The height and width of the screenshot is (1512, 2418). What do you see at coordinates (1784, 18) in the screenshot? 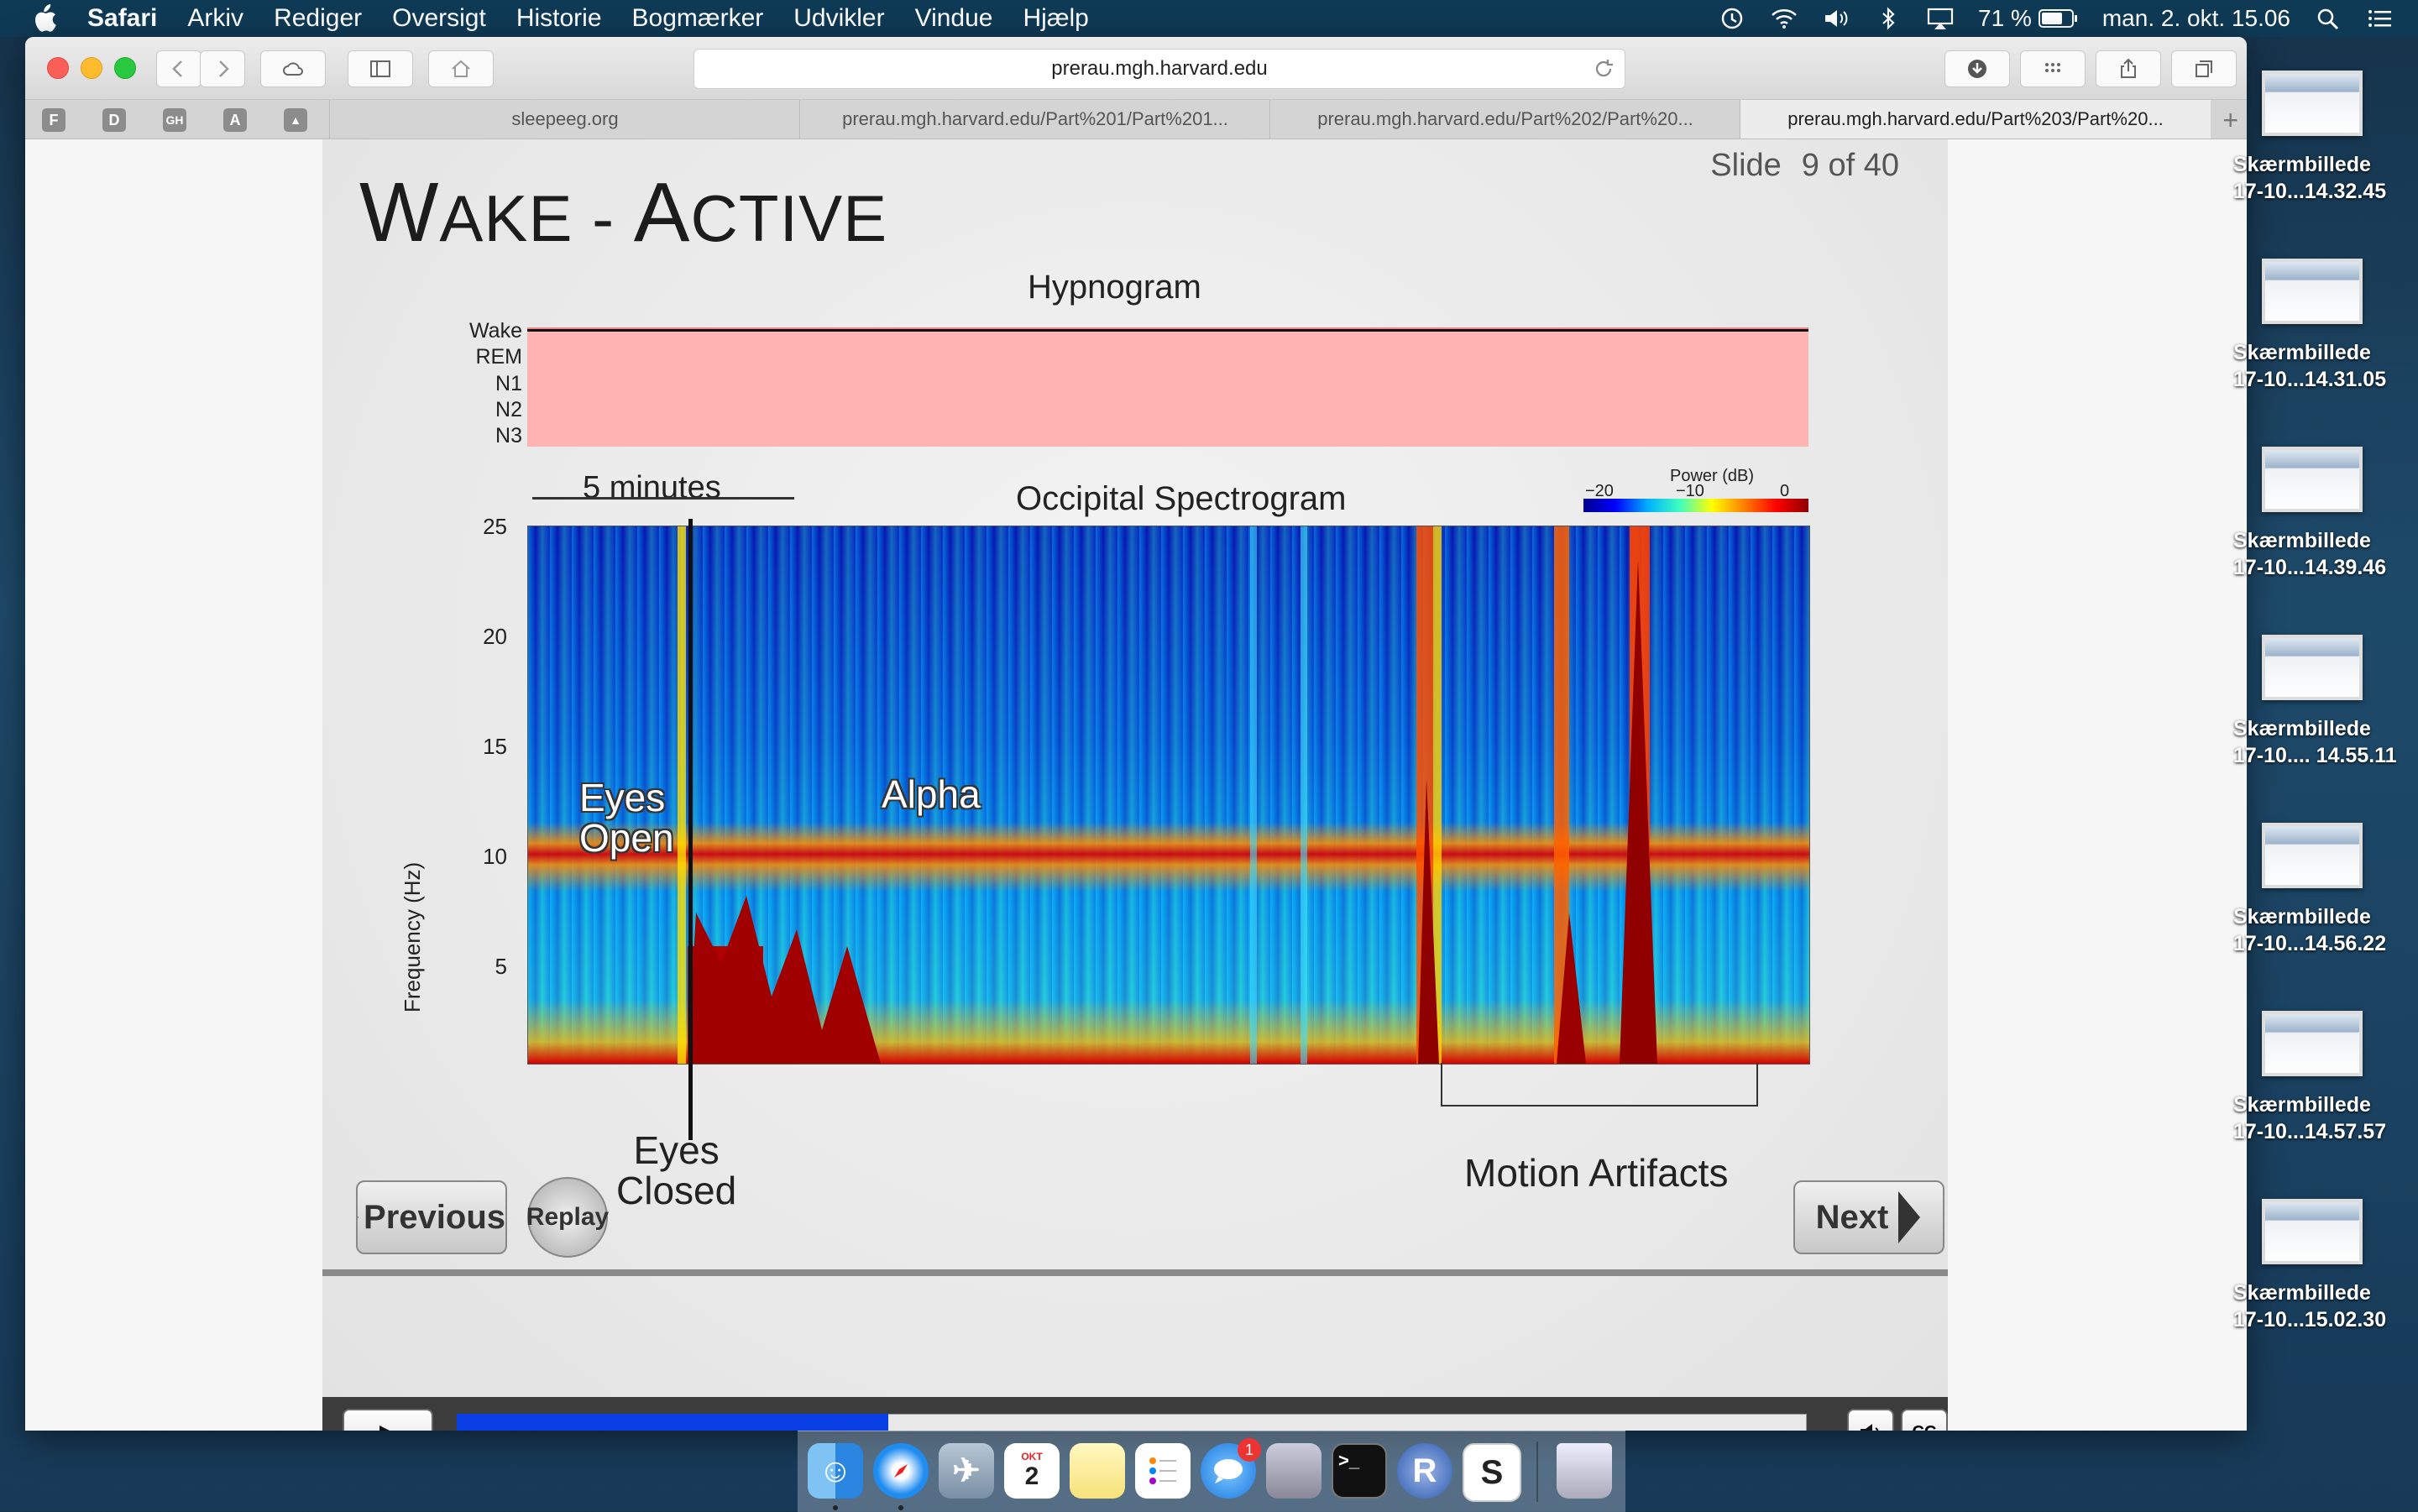
I see `wifi-icon` at bounding box center [1784, 18].